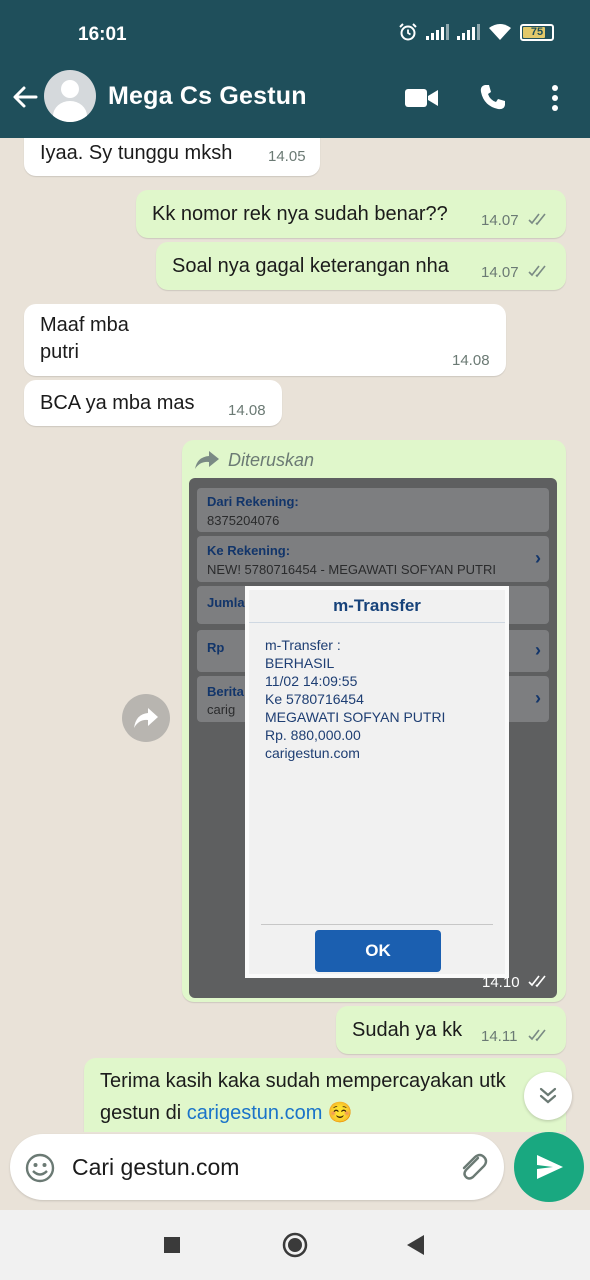  Describe the element at coordinates (249, 550) in the screenshot. I see `field-label: Ke Rekening:` at that location.